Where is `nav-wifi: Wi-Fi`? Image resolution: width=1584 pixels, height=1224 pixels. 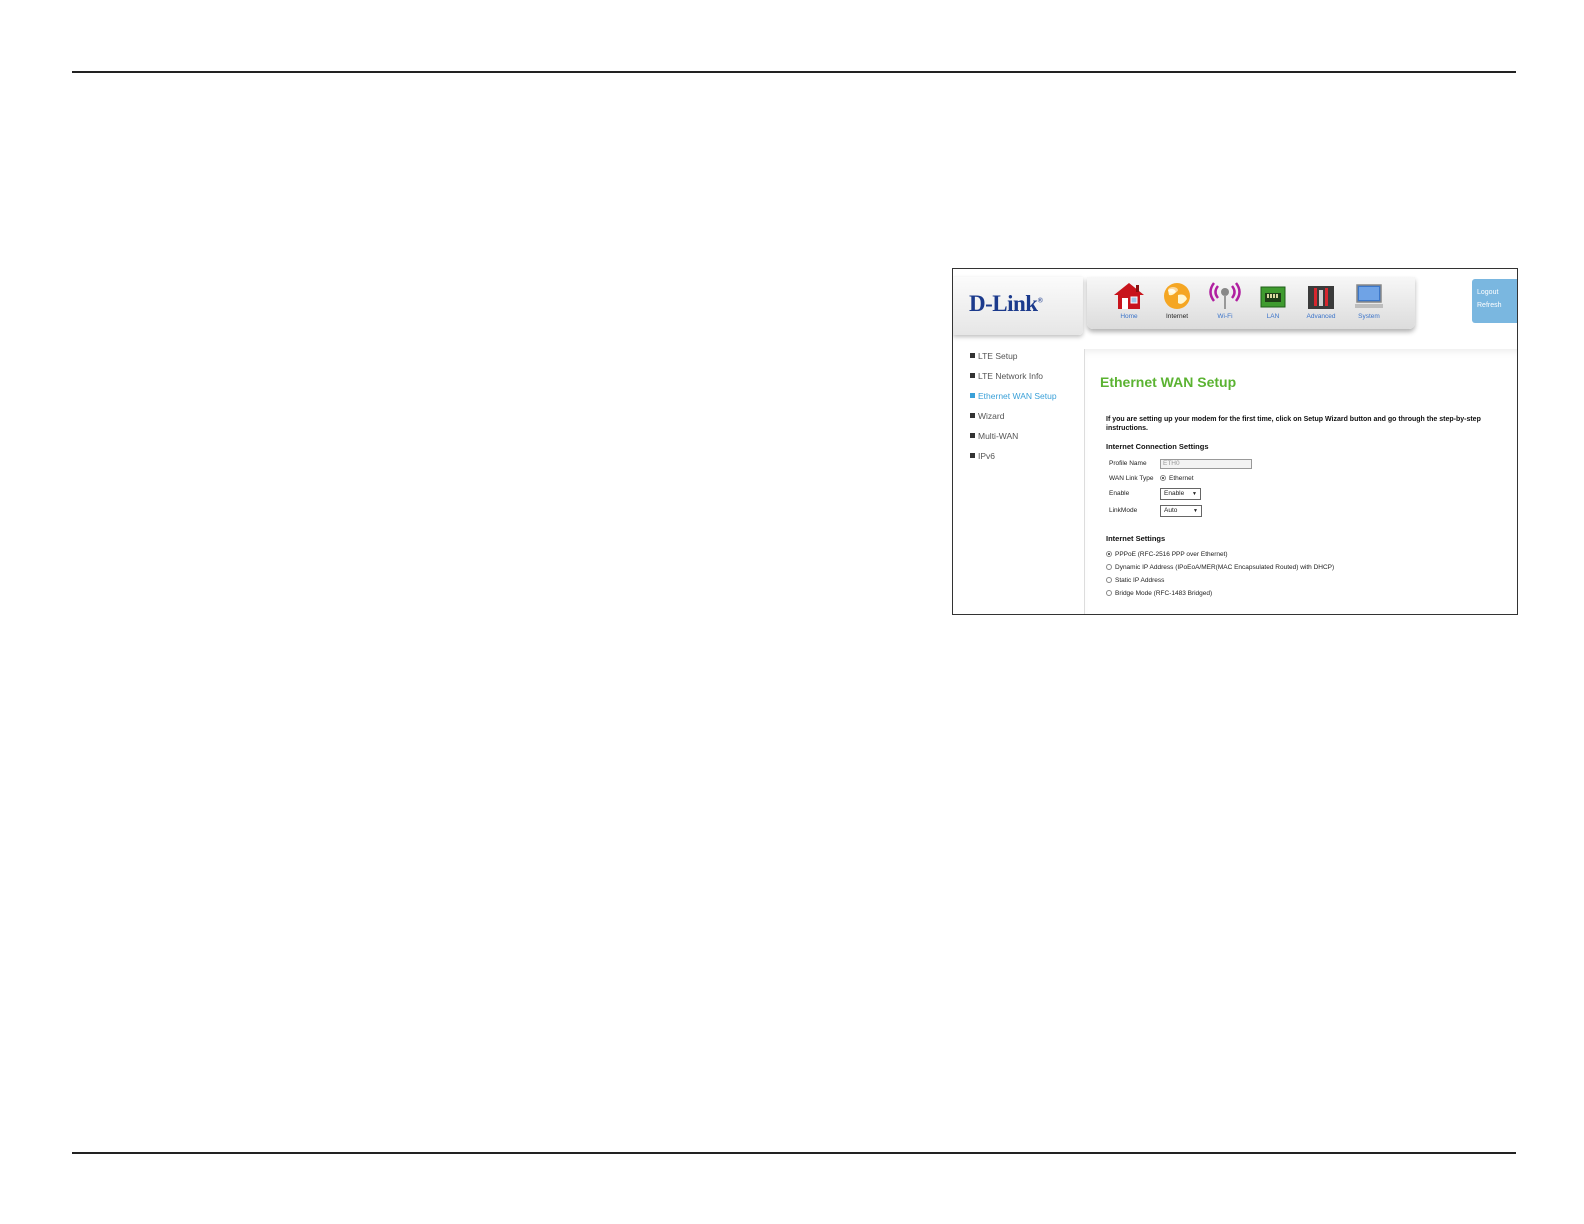
nav-wifi: Wi-Fi is located at coordinates (1225, 300).